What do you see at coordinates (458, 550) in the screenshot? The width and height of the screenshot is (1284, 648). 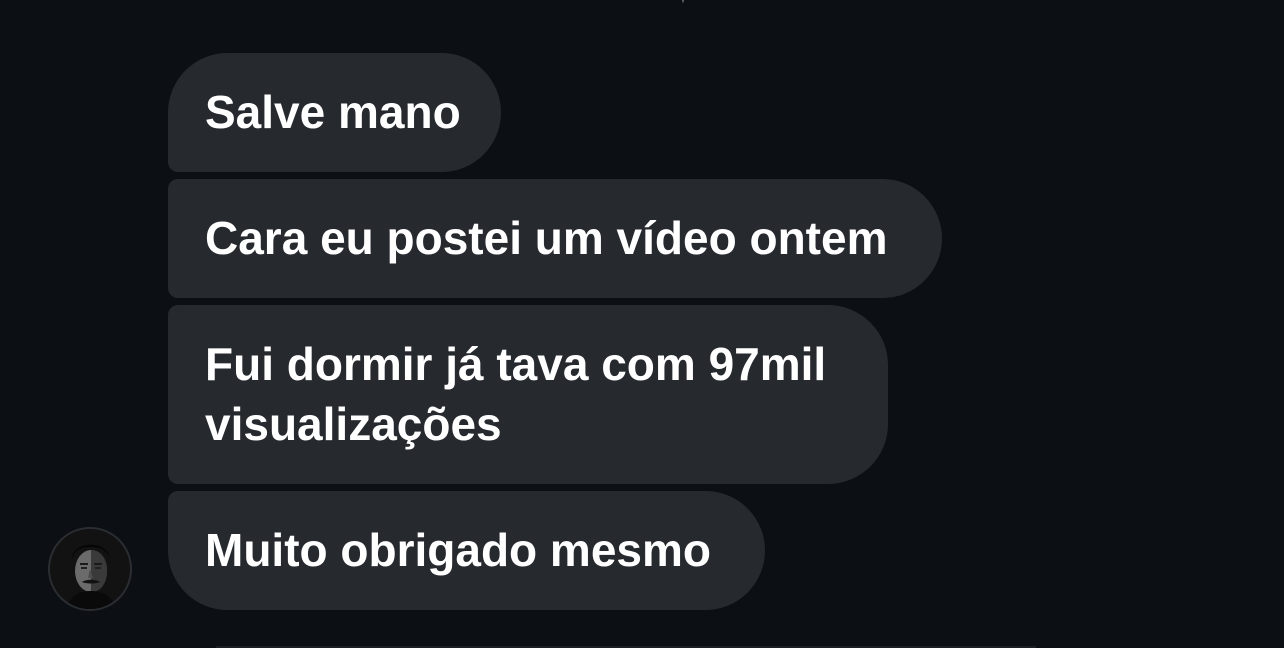 I see `message-text: Muito obrigado mesmo` at bounding box center [458, 550].